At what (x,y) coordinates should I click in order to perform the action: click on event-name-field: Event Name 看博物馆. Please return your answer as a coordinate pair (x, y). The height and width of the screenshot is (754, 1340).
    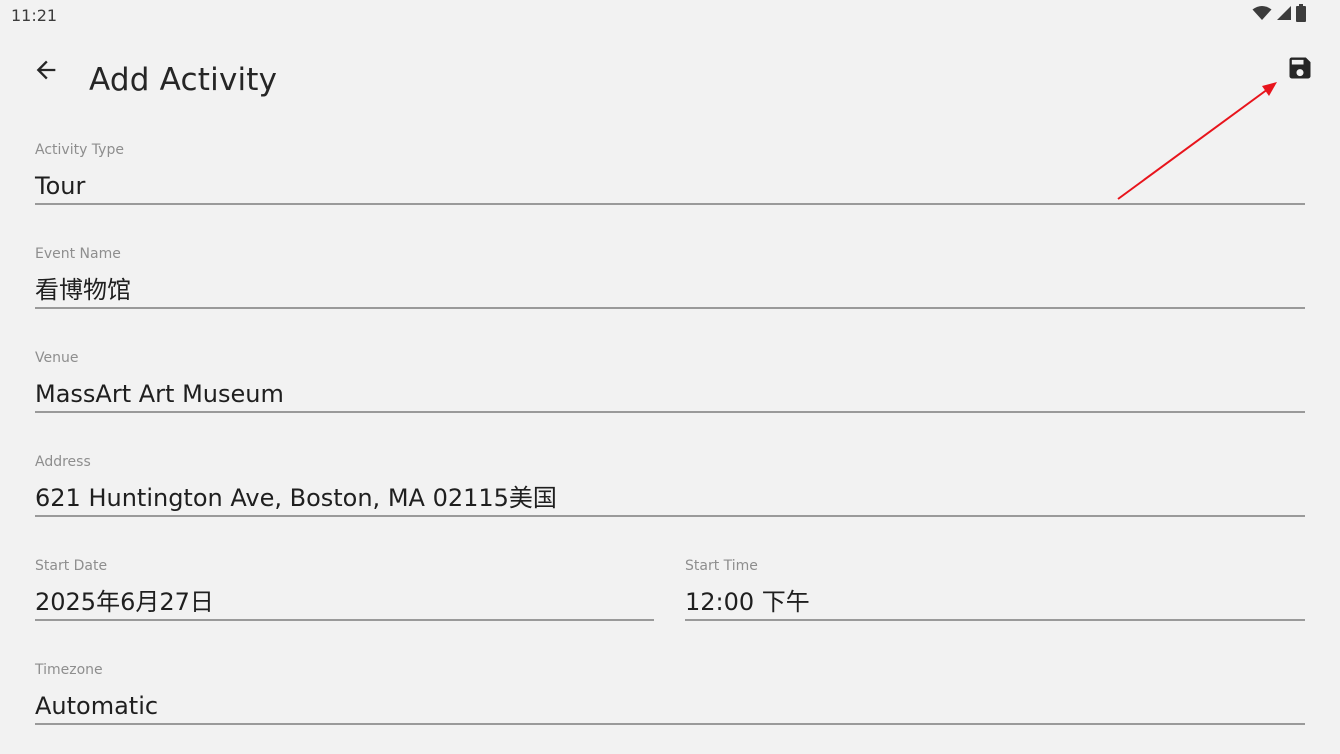
    Looking at the image, I should click on (670, 277).